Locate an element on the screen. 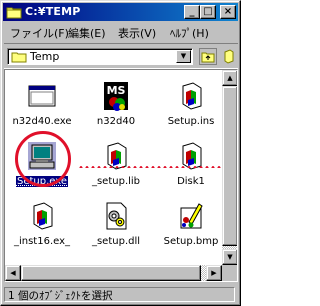 The height and width of the screenshot is (306, 320). menu-file: ファイル(F) is located at coordinates (39, 33).